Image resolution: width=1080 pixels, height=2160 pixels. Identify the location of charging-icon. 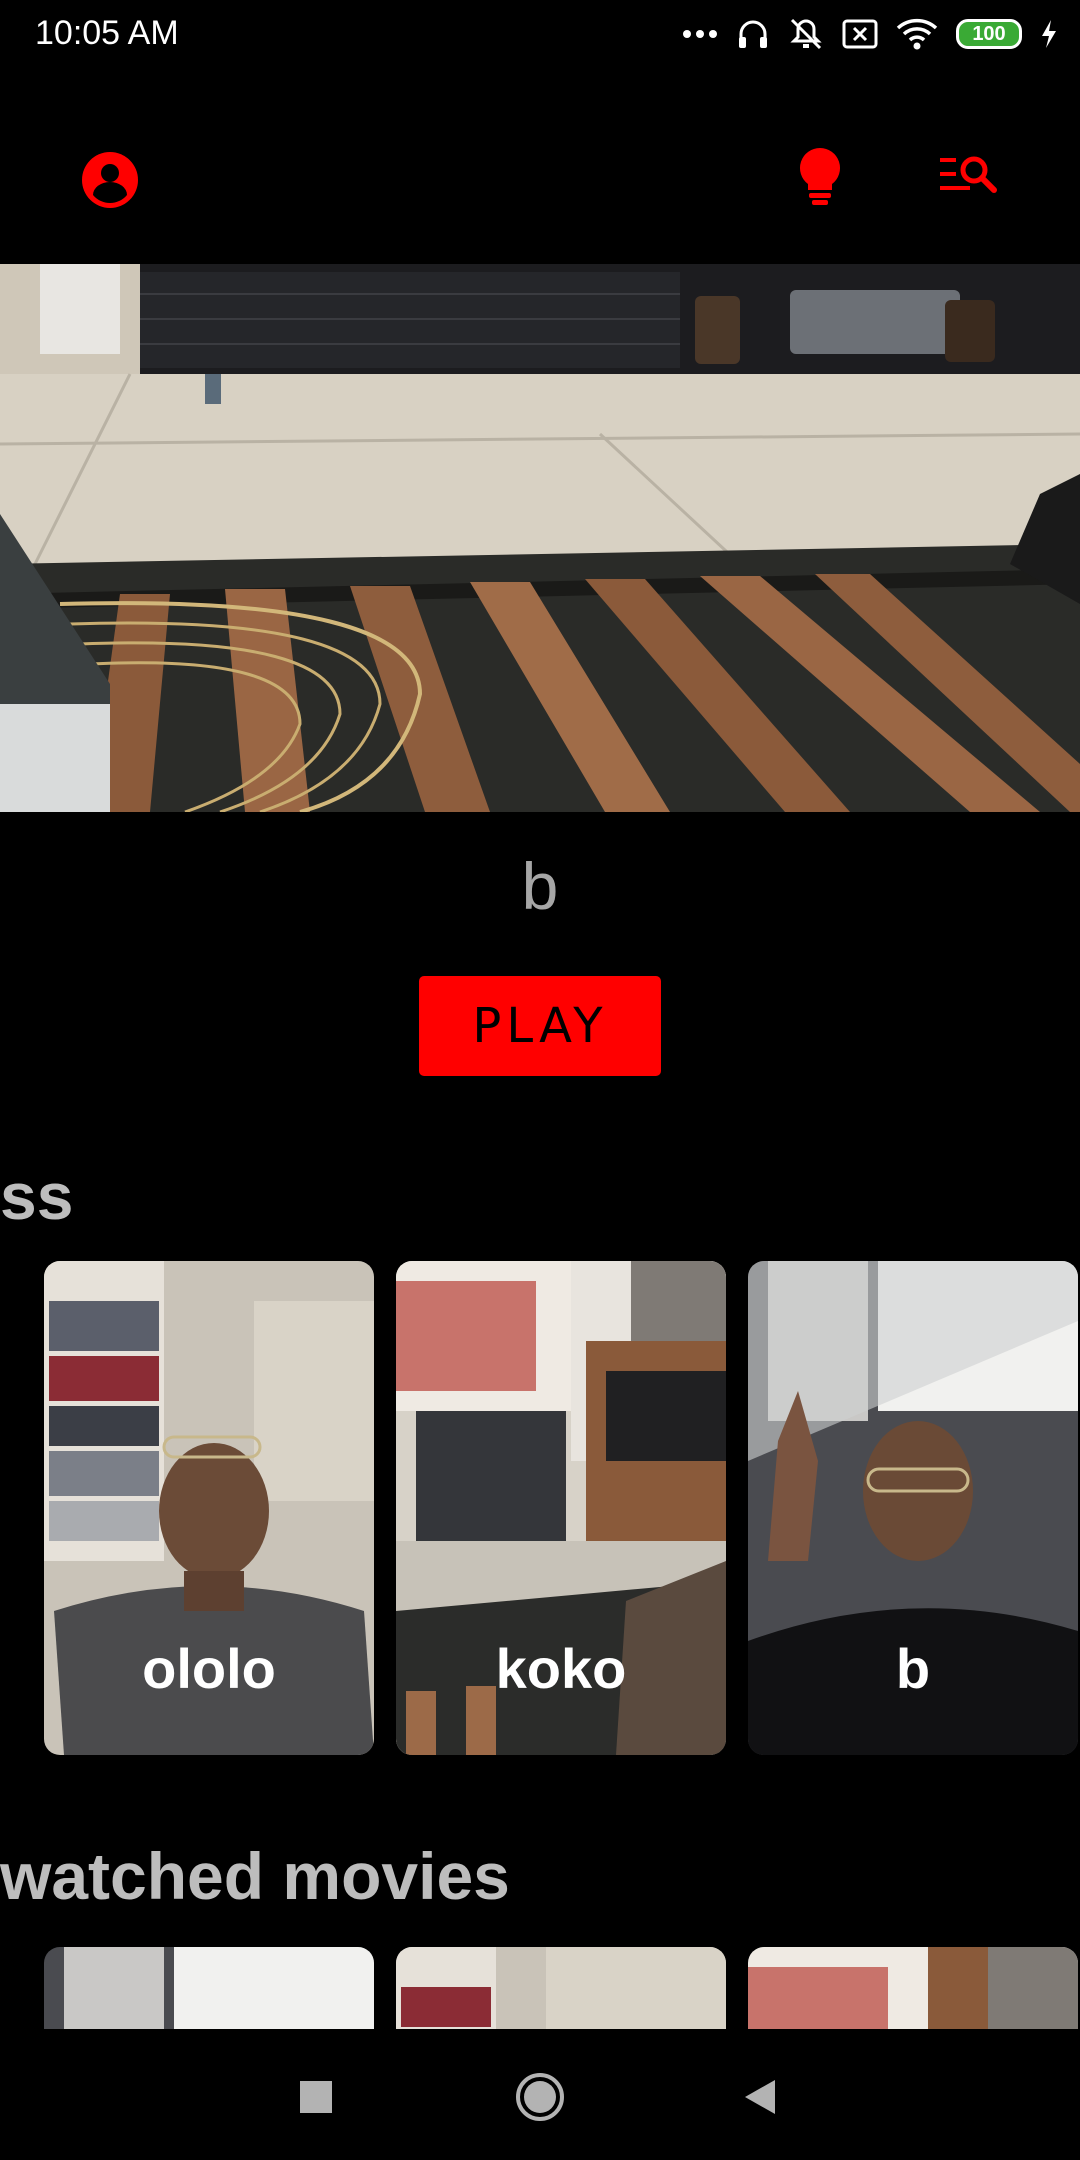
(1049, 34).